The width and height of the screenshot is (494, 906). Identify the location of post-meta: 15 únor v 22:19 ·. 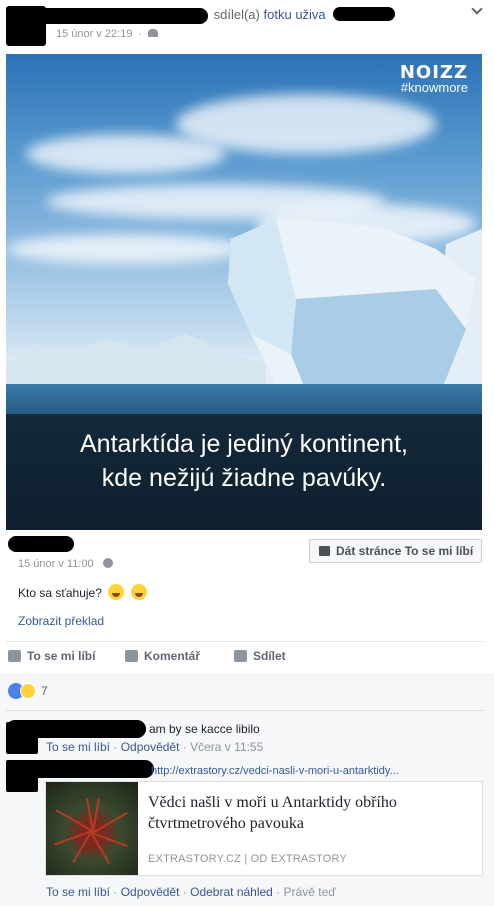
(107, 34).